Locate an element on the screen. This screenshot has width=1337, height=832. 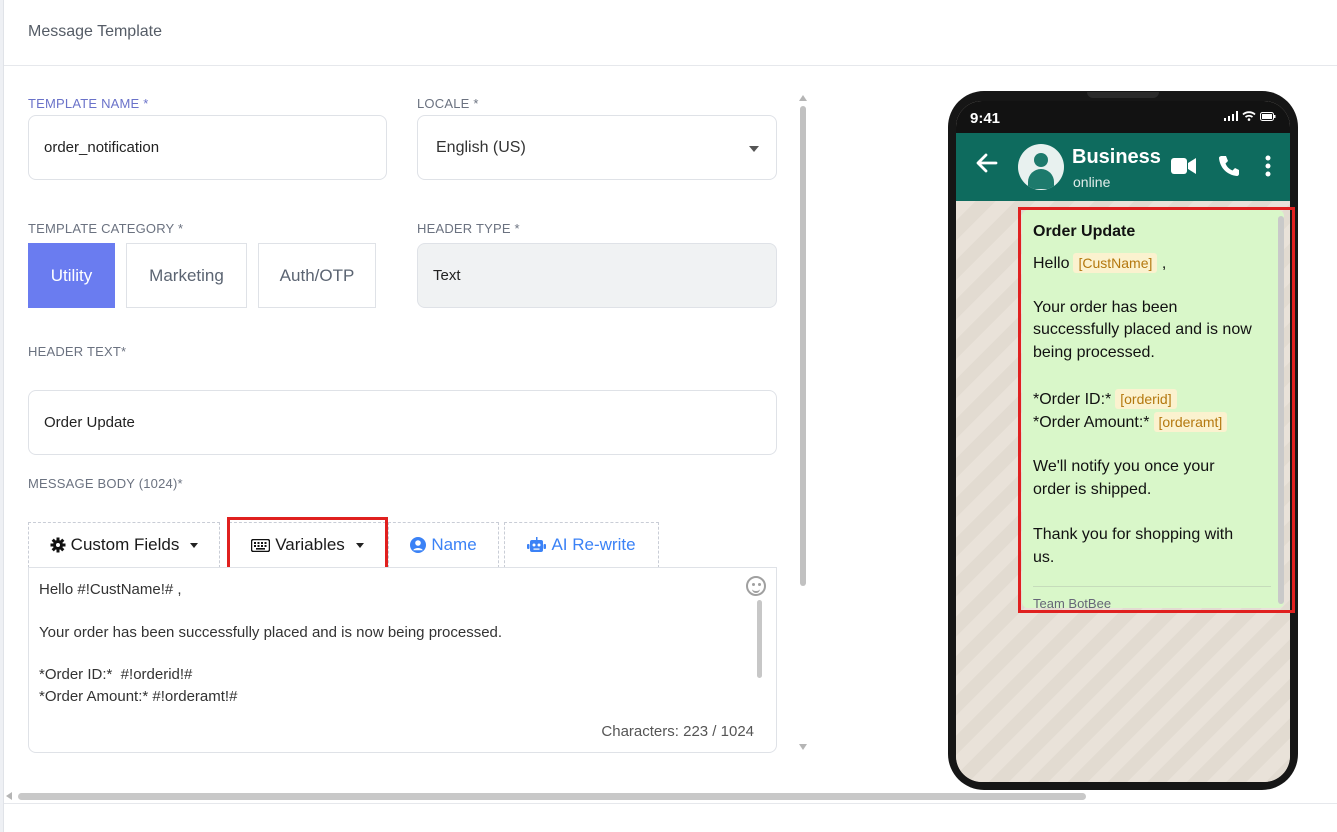
character-count: Characters: 223 / 1024 is located at coordinates (677, 731).